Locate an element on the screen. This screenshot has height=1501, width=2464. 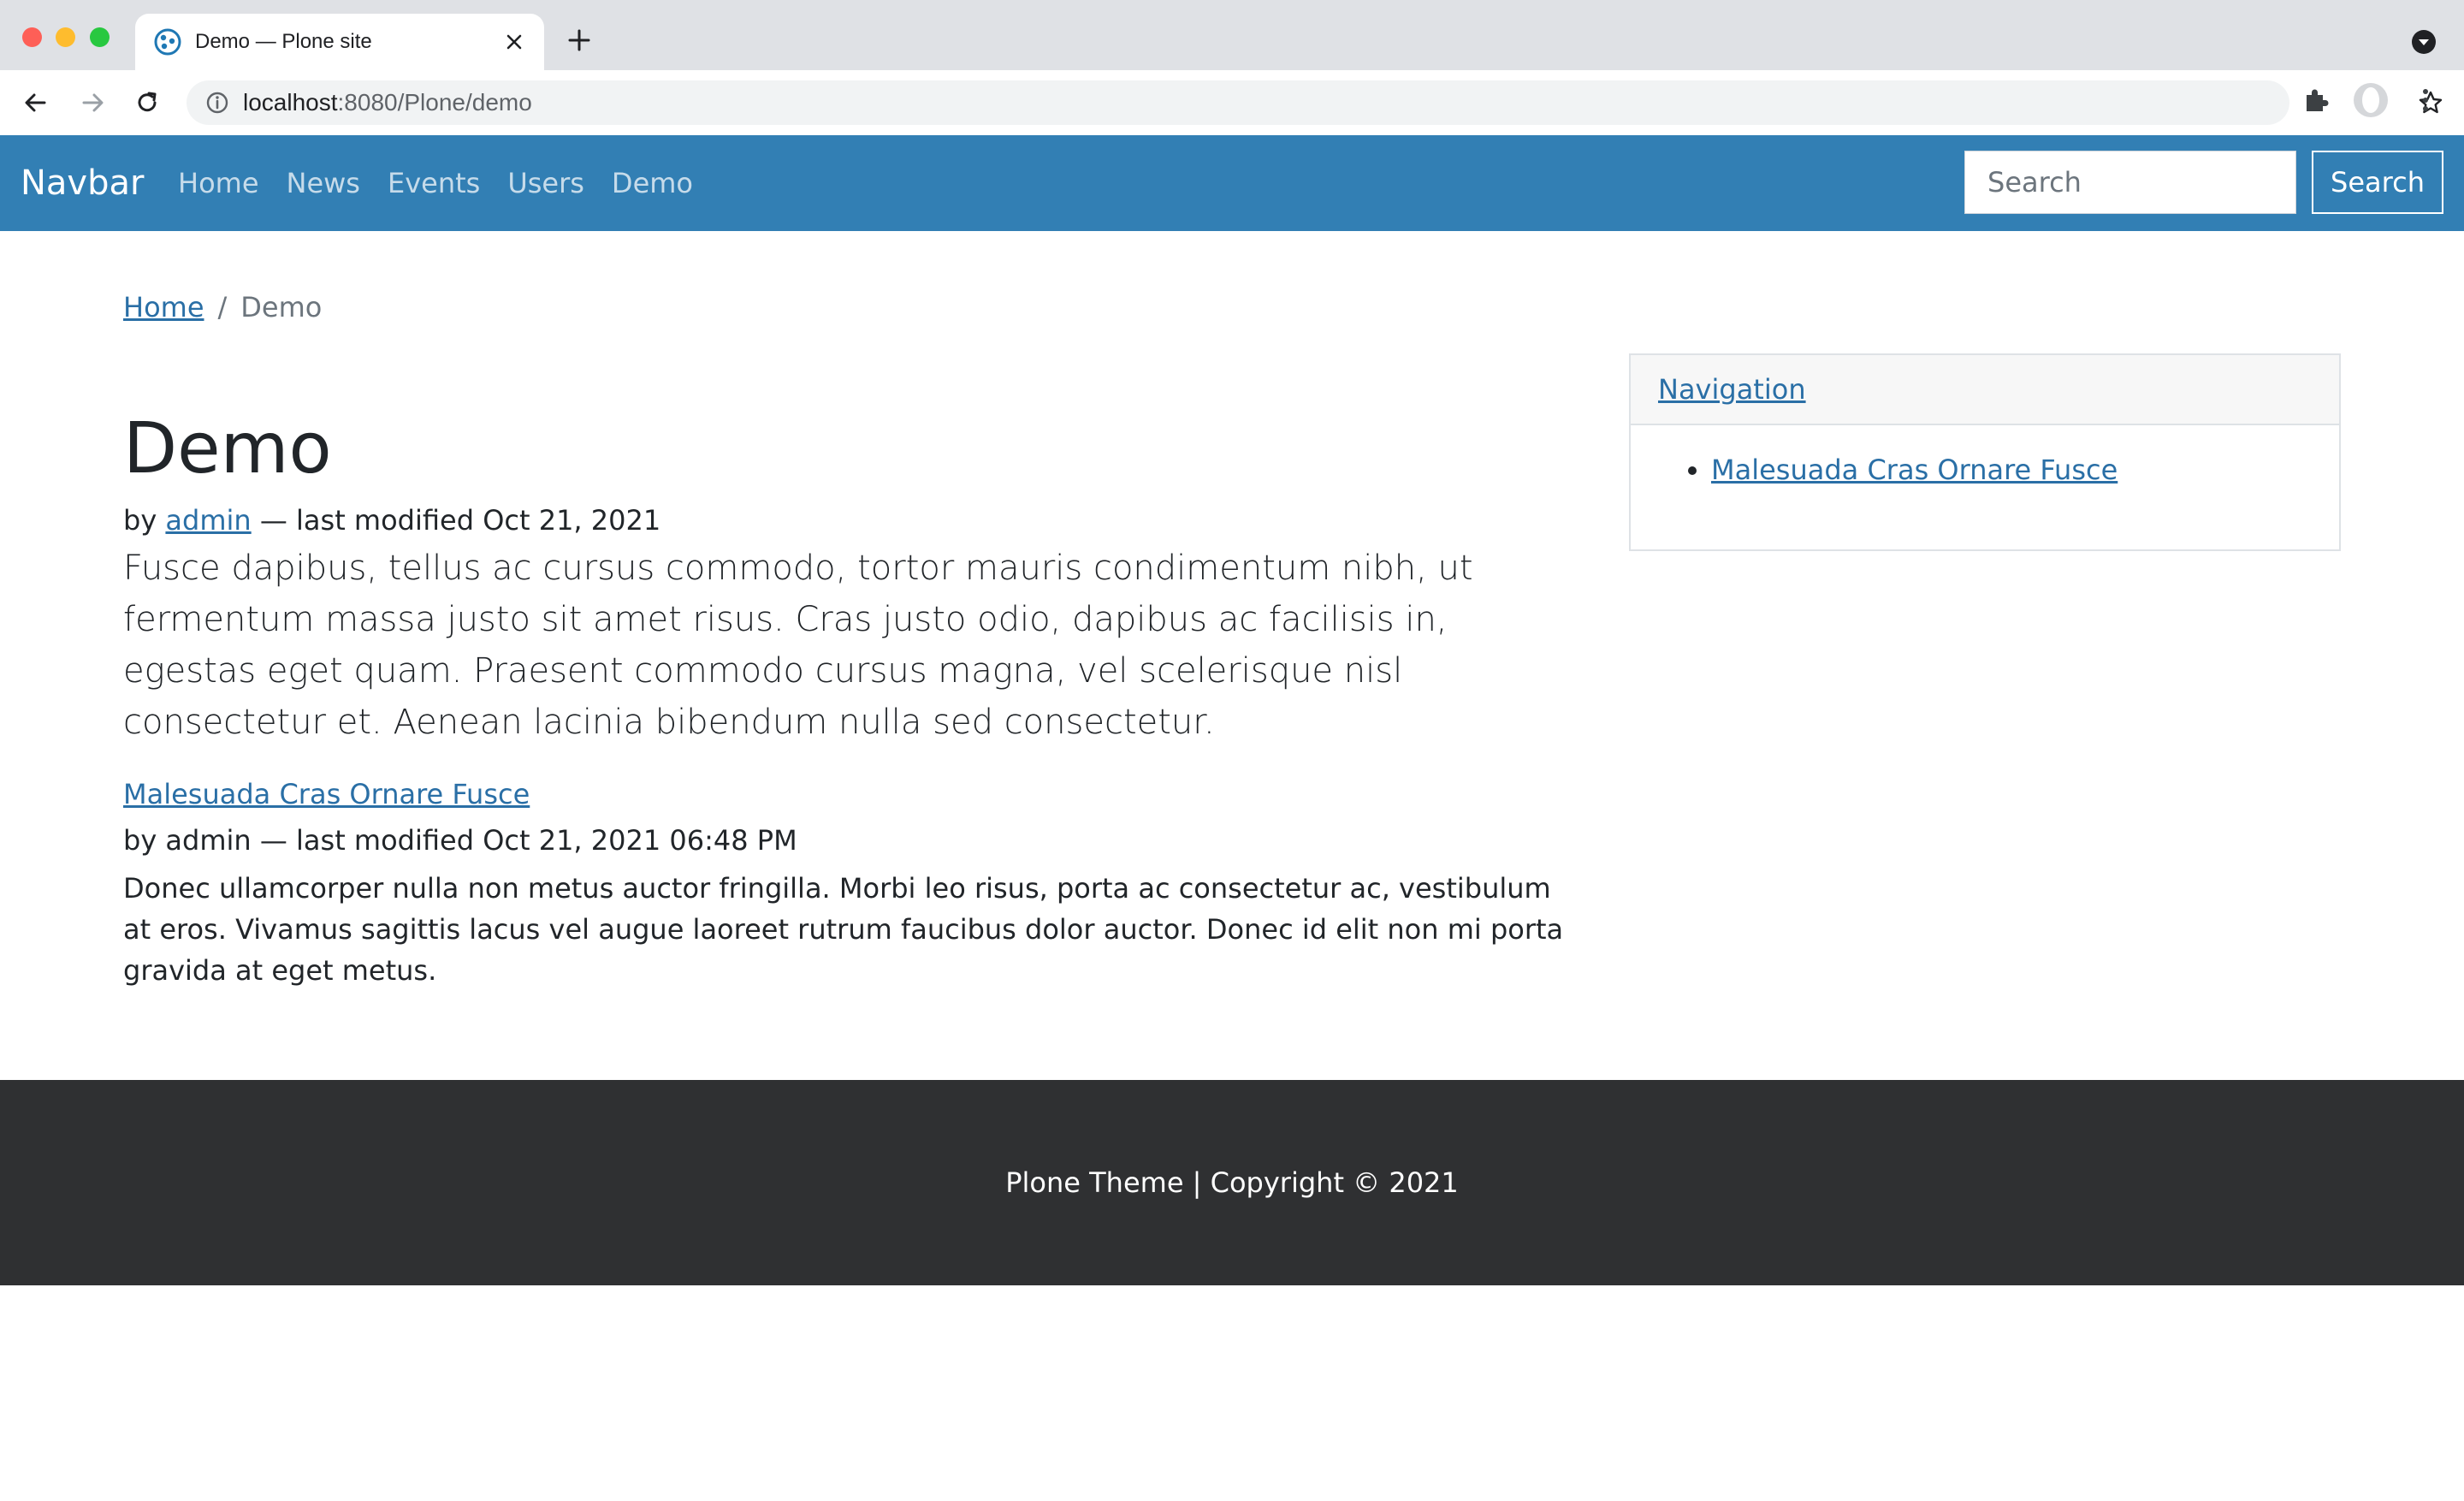
breadcrumb-home-link: Home is located at coordinates (163, 307).